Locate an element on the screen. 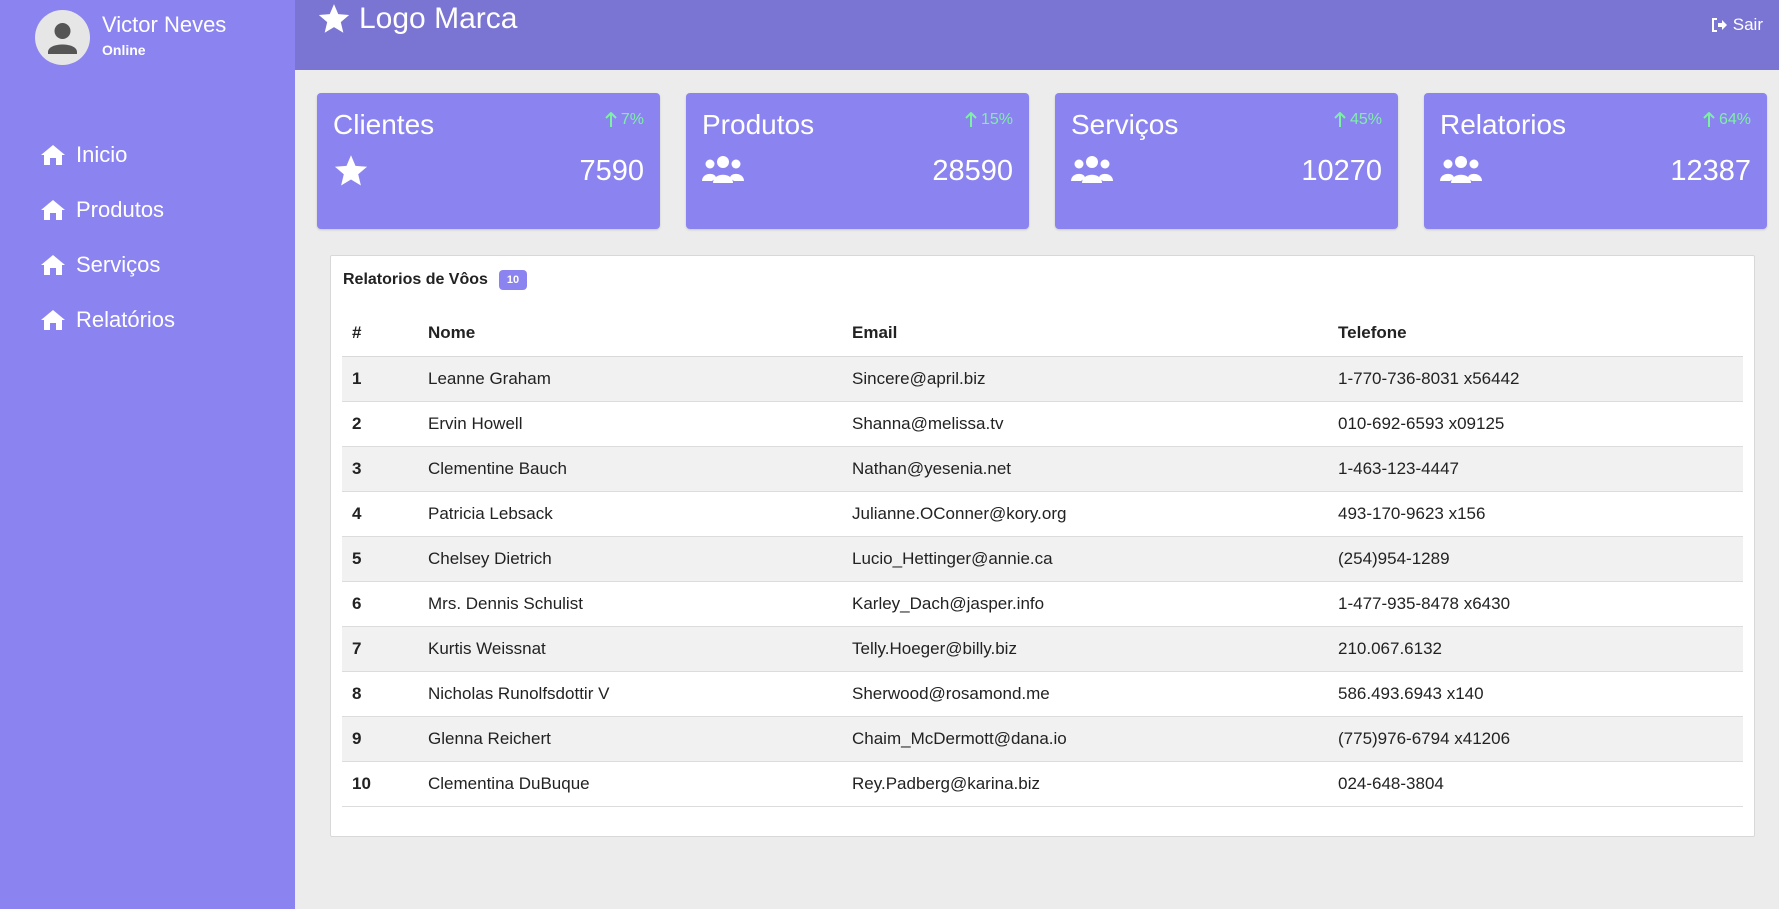 This screenshot has width=1779, height=909. card-value: 28590 is located at coordinates (972, 171).